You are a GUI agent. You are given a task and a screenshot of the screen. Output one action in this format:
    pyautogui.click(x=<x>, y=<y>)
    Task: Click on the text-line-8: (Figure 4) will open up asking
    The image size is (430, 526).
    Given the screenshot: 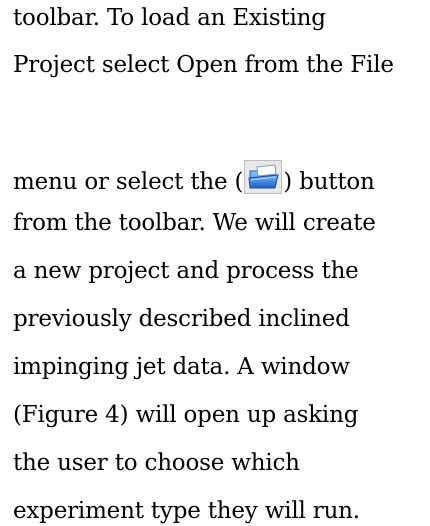 What is the action you would take?
    pyautogui.click(x=186, y=415)
    